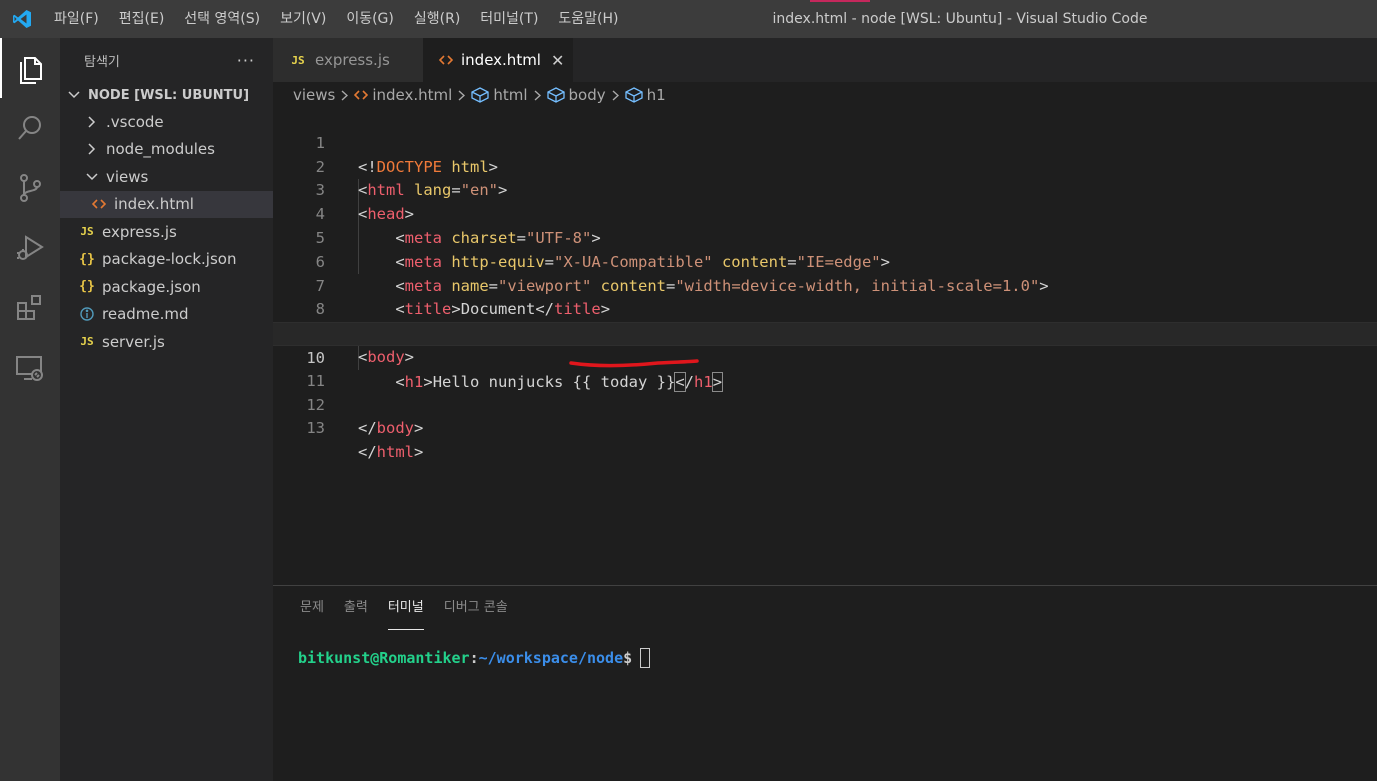 Image resolution: width=1377 pixels, height=781 pixels. I want to click on tab-debug-console: 디버그 콘솔, so click(476, 608).